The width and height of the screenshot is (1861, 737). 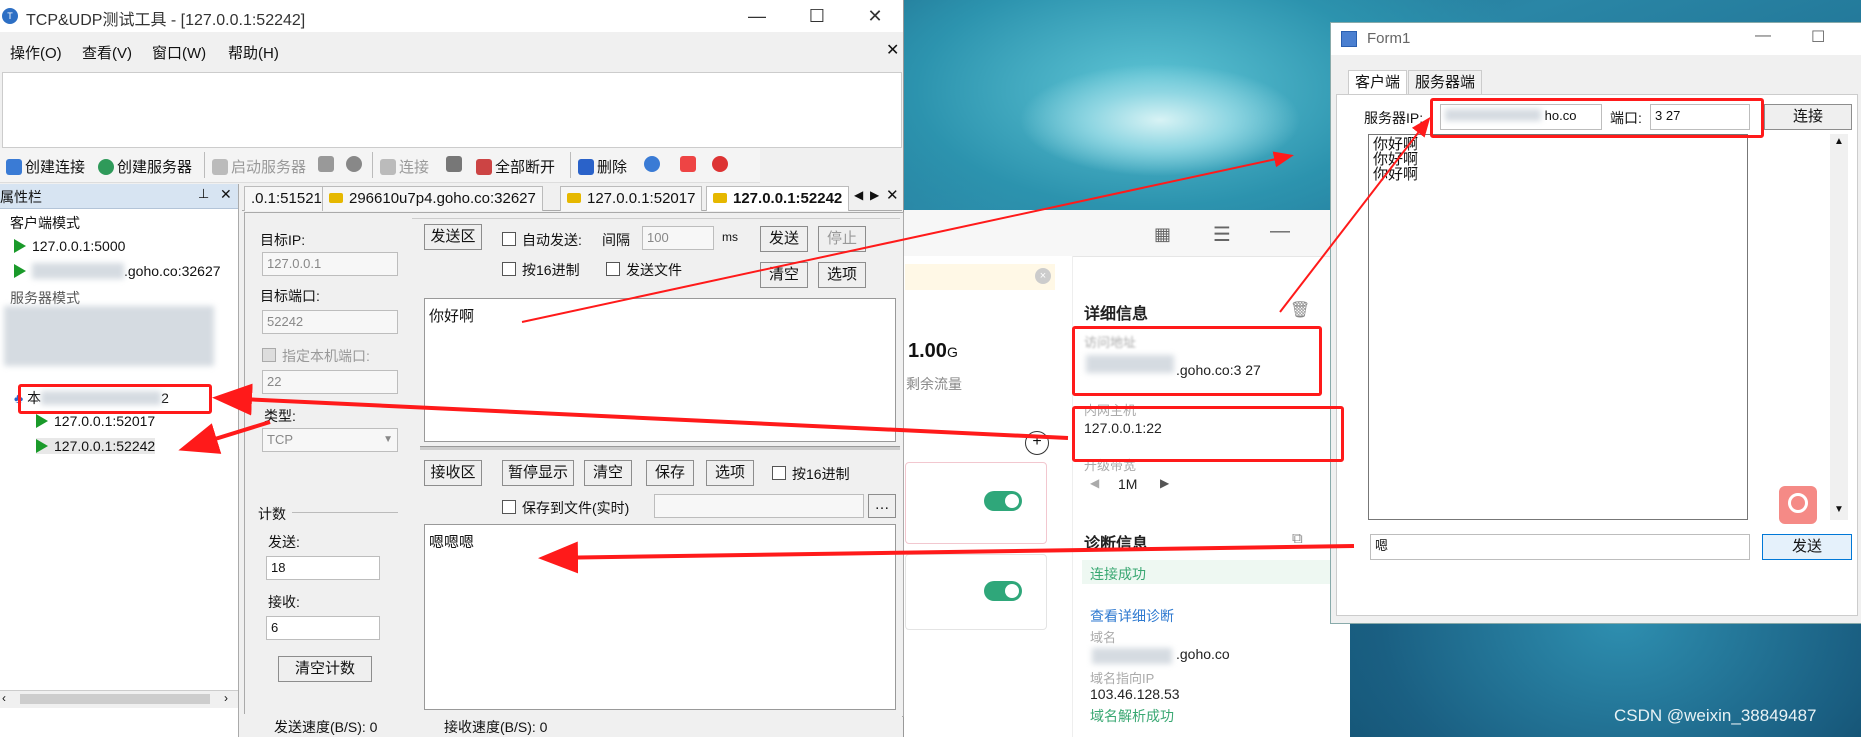 I want to click on arrow-lan-to-local, so click(x=640, y=411).